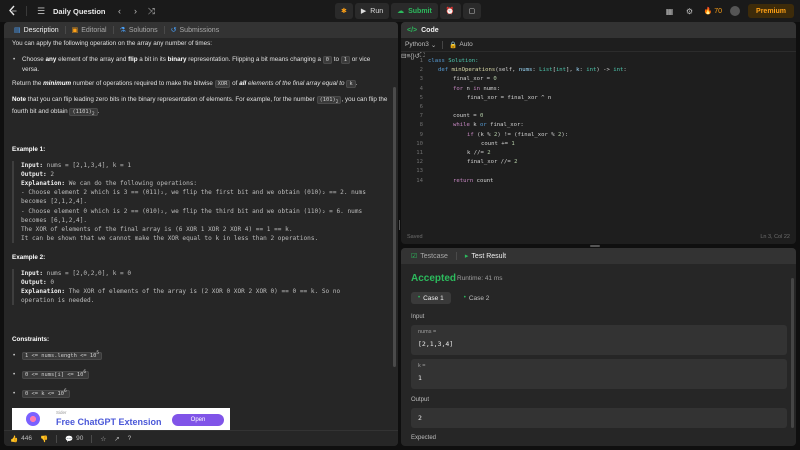 The image size is (800, 450). I want to click on type: int, so click(561, 70).